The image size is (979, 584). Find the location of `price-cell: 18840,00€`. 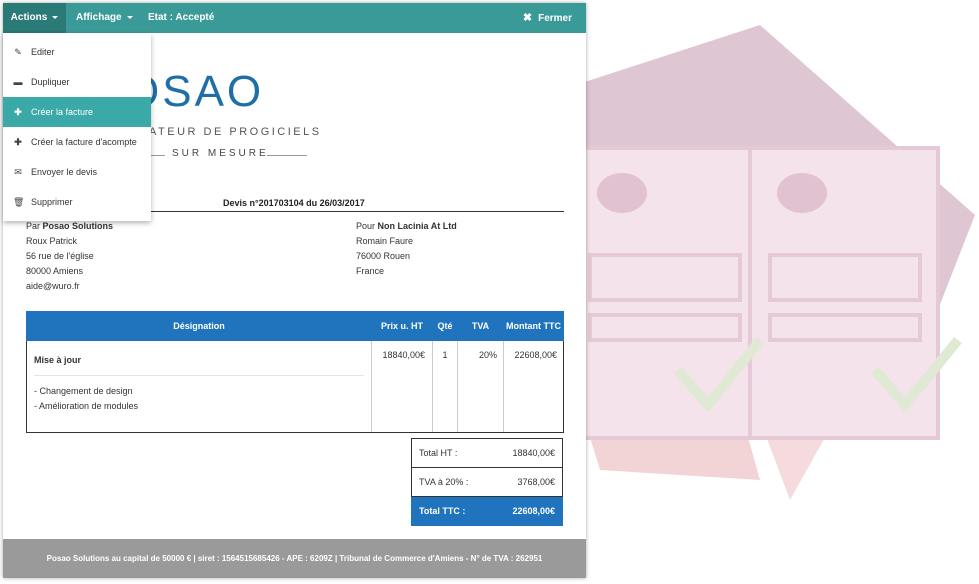

price-cell: 18840,00€ is located at coordinates (402, 386).